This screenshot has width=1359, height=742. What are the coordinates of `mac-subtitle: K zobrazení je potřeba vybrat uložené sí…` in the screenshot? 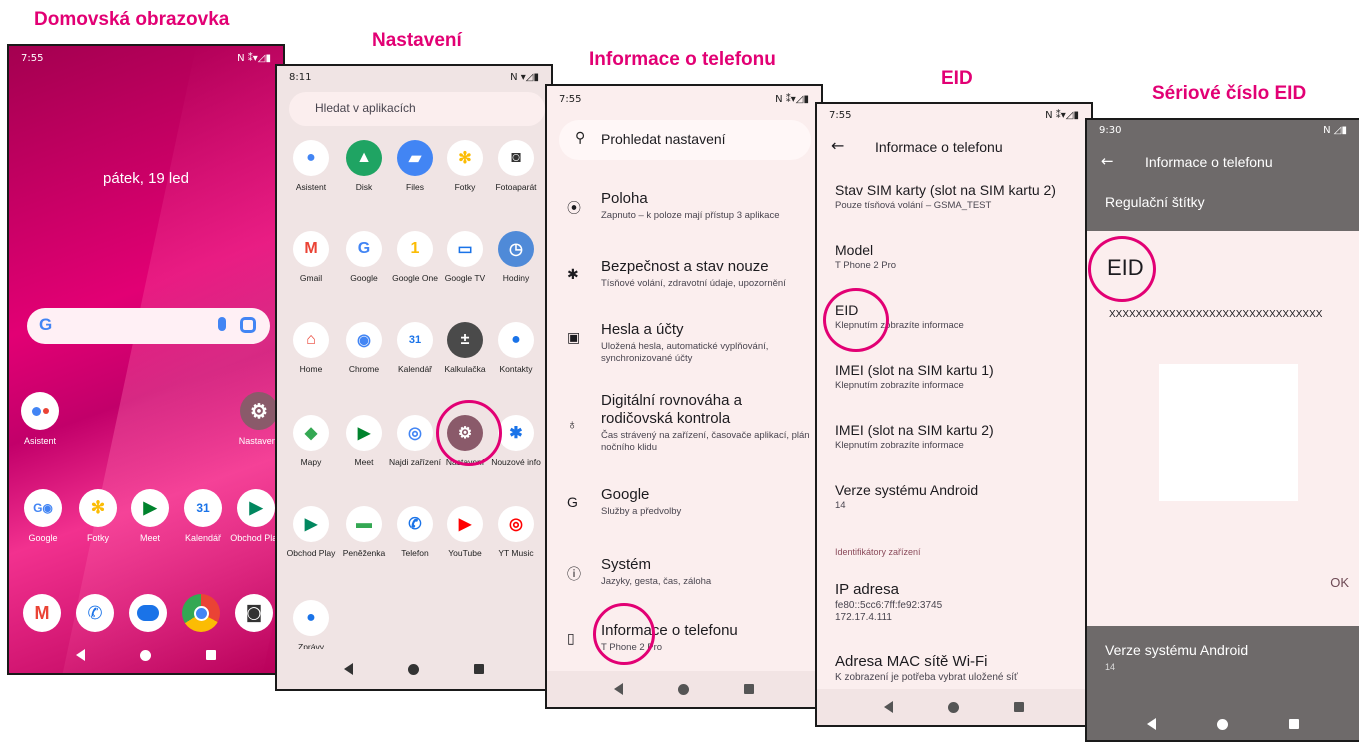 It's located at (926, 677).